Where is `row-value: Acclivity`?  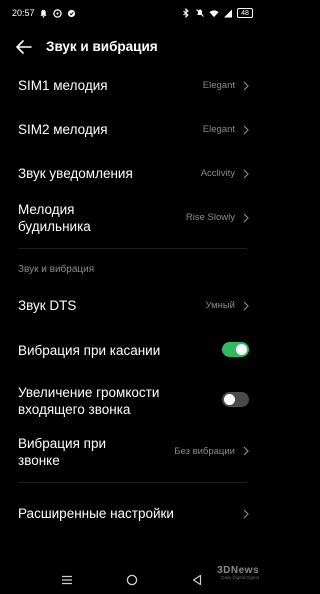
row-value: Acclivity is located at coordinates (217, 173).